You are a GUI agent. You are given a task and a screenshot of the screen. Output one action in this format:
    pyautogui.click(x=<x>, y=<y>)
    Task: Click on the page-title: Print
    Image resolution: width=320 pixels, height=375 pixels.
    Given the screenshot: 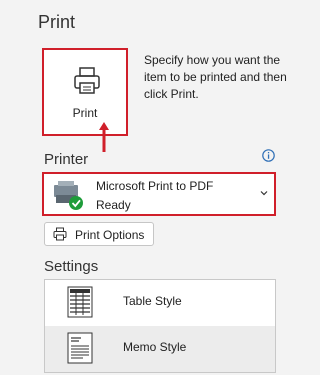 What is the action you would take?
    pyautogui.click(x=57, y=22)
    